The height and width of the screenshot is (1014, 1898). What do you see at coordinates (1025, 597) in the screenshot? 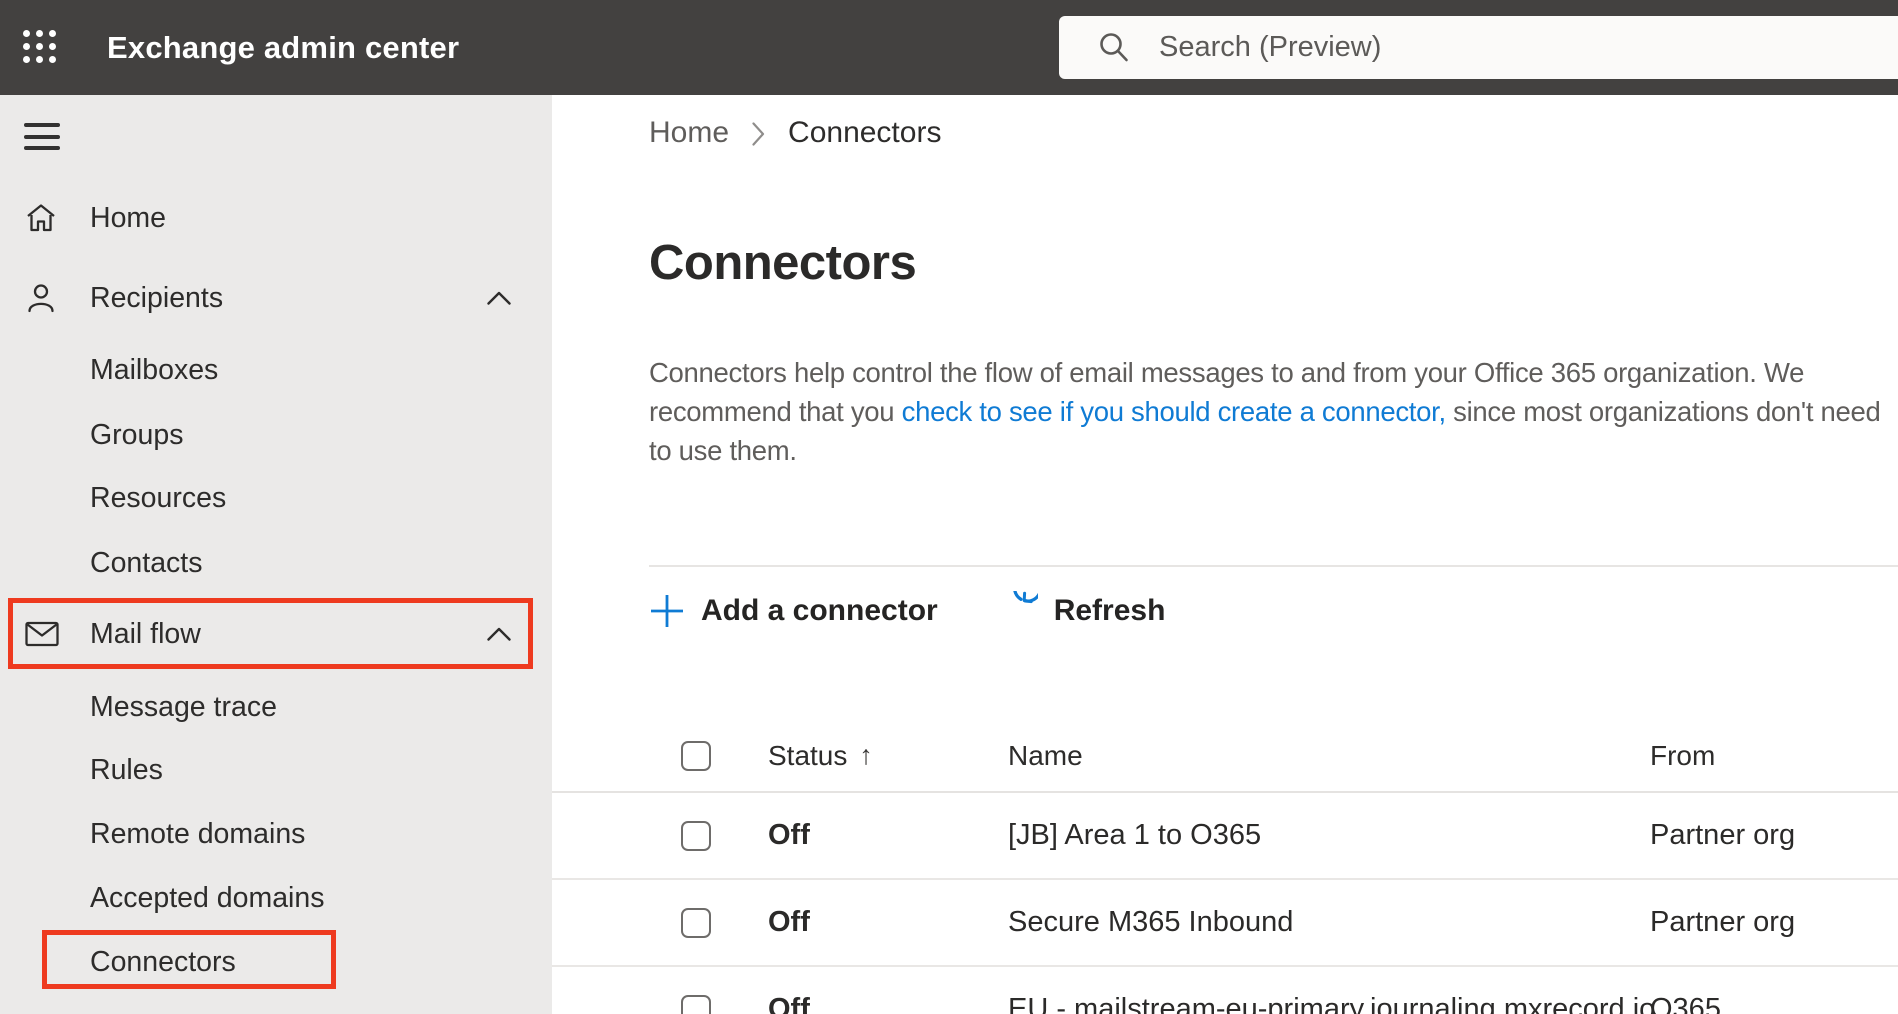
I see `refresh-icon` at bounding box center [1025, 597].